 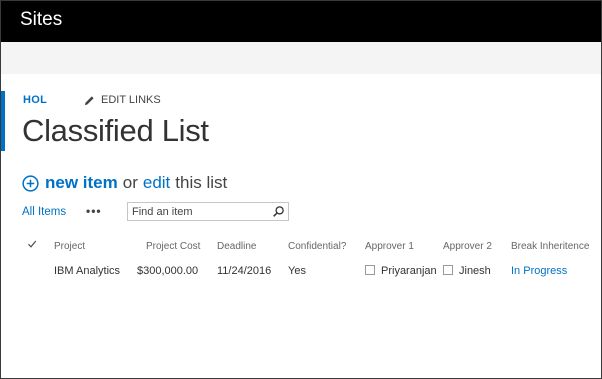 I want to click on column-header-approver2: Approver 2, so click(x=467, y=246).